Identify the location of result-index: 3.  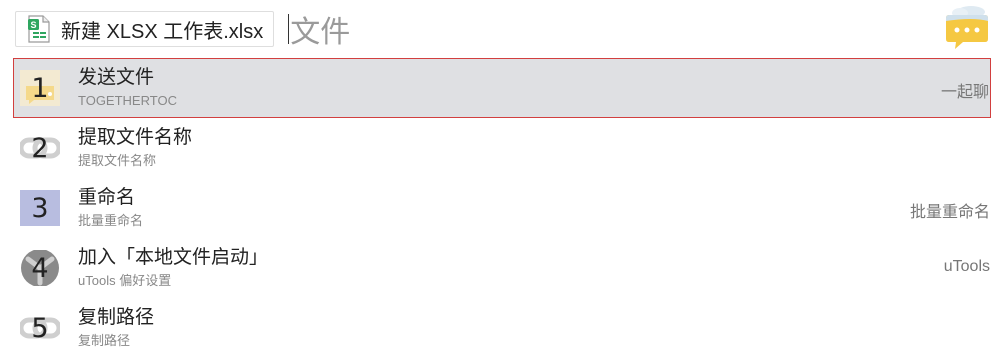
(40, 208).